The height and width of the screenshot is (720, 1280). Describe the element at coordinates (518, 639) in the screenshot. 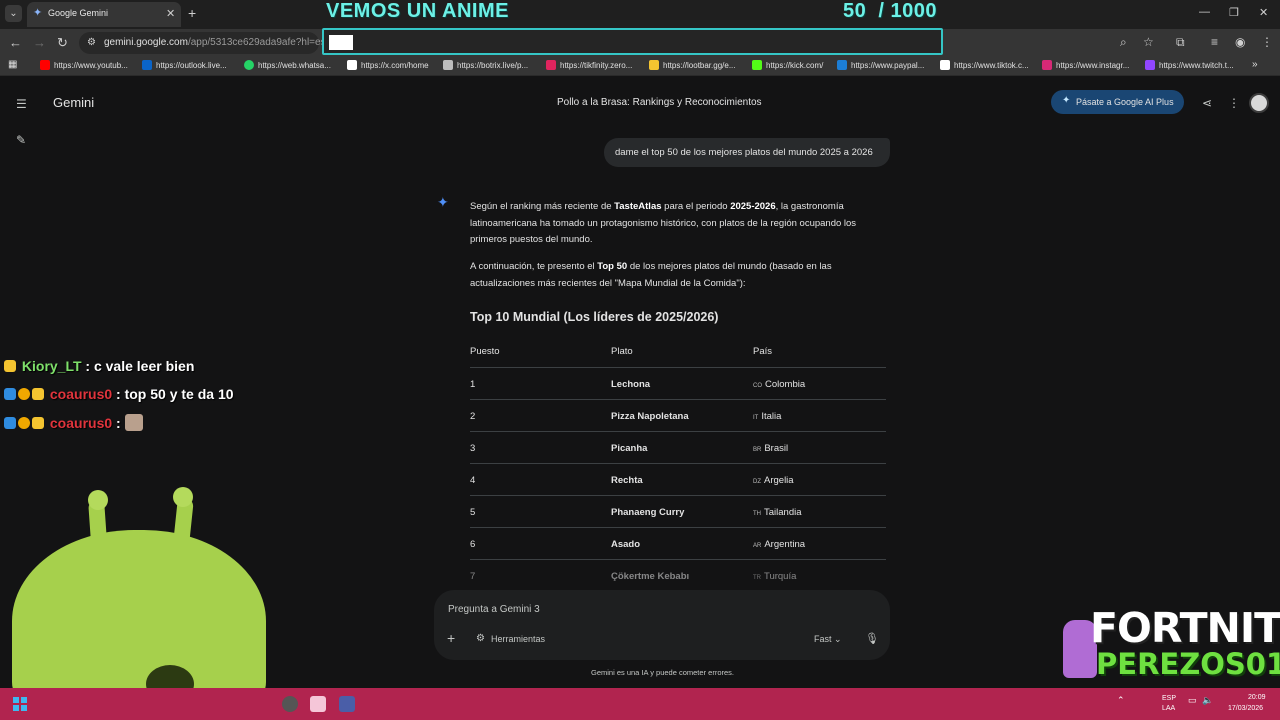

I see `tools-button: Herramientas` at that location.